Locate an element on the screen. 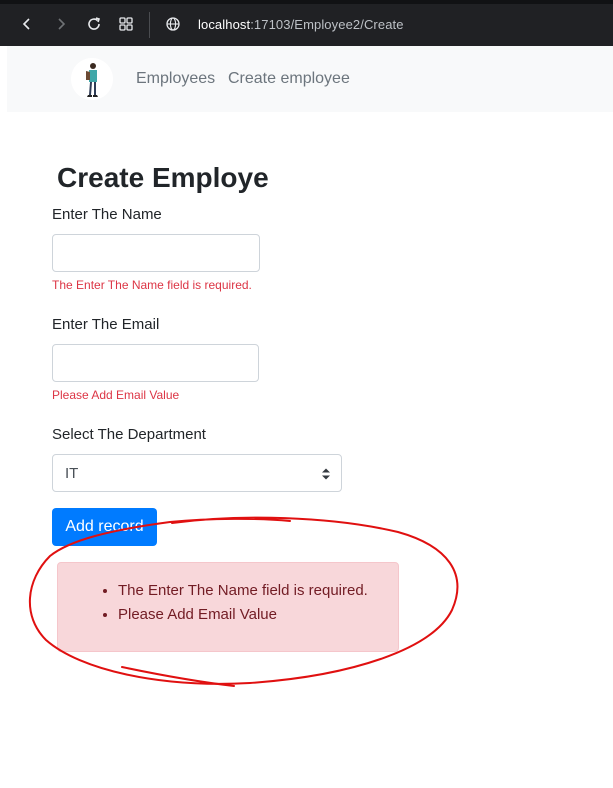 This screenshot has height=788, width=613. site-info-button is located at coordinates (173, 24).